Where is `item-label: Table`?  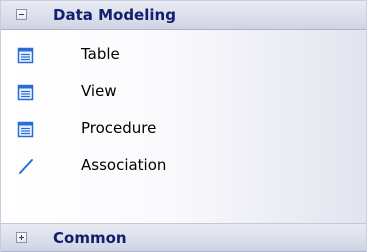 item-label: Table is located at coordinates (100, 54).